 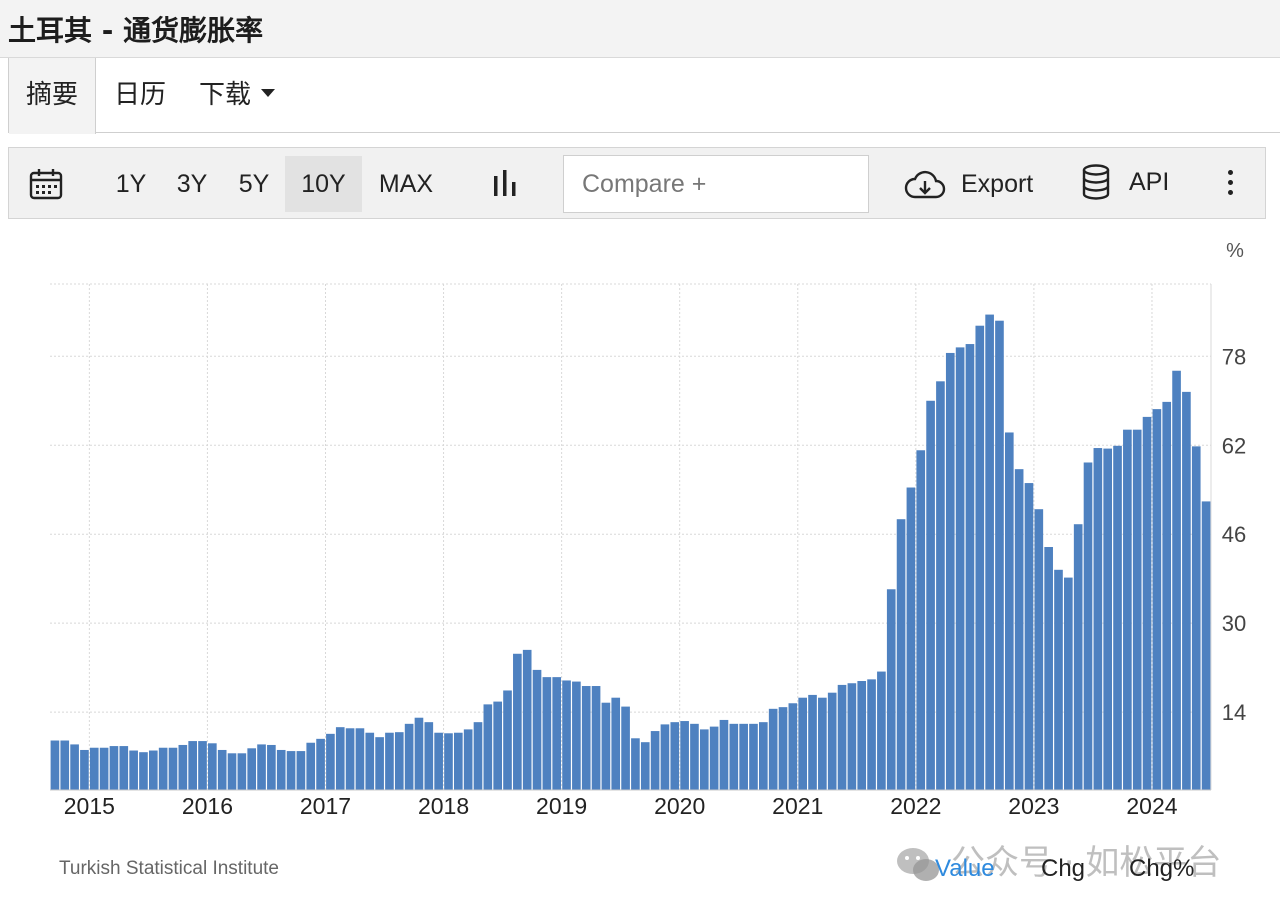 I want to click on database-icon, so click(x=1096, y=182).